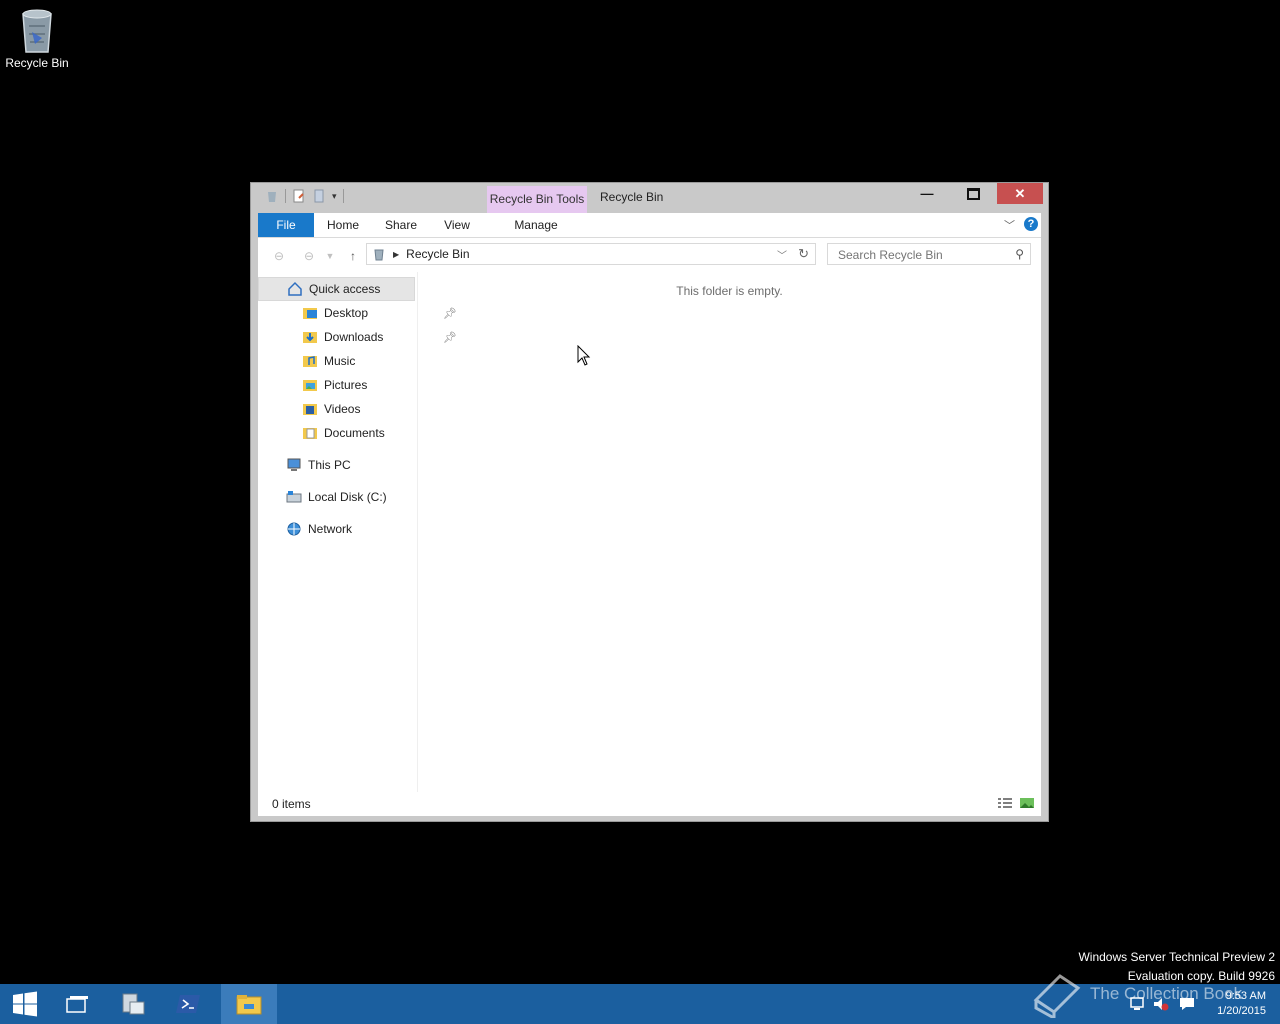 This screenshot has height=1024, width=1280. Describe the element at coordinates (457, 225) in the screenshot. I see `tab-view: View` at that location.